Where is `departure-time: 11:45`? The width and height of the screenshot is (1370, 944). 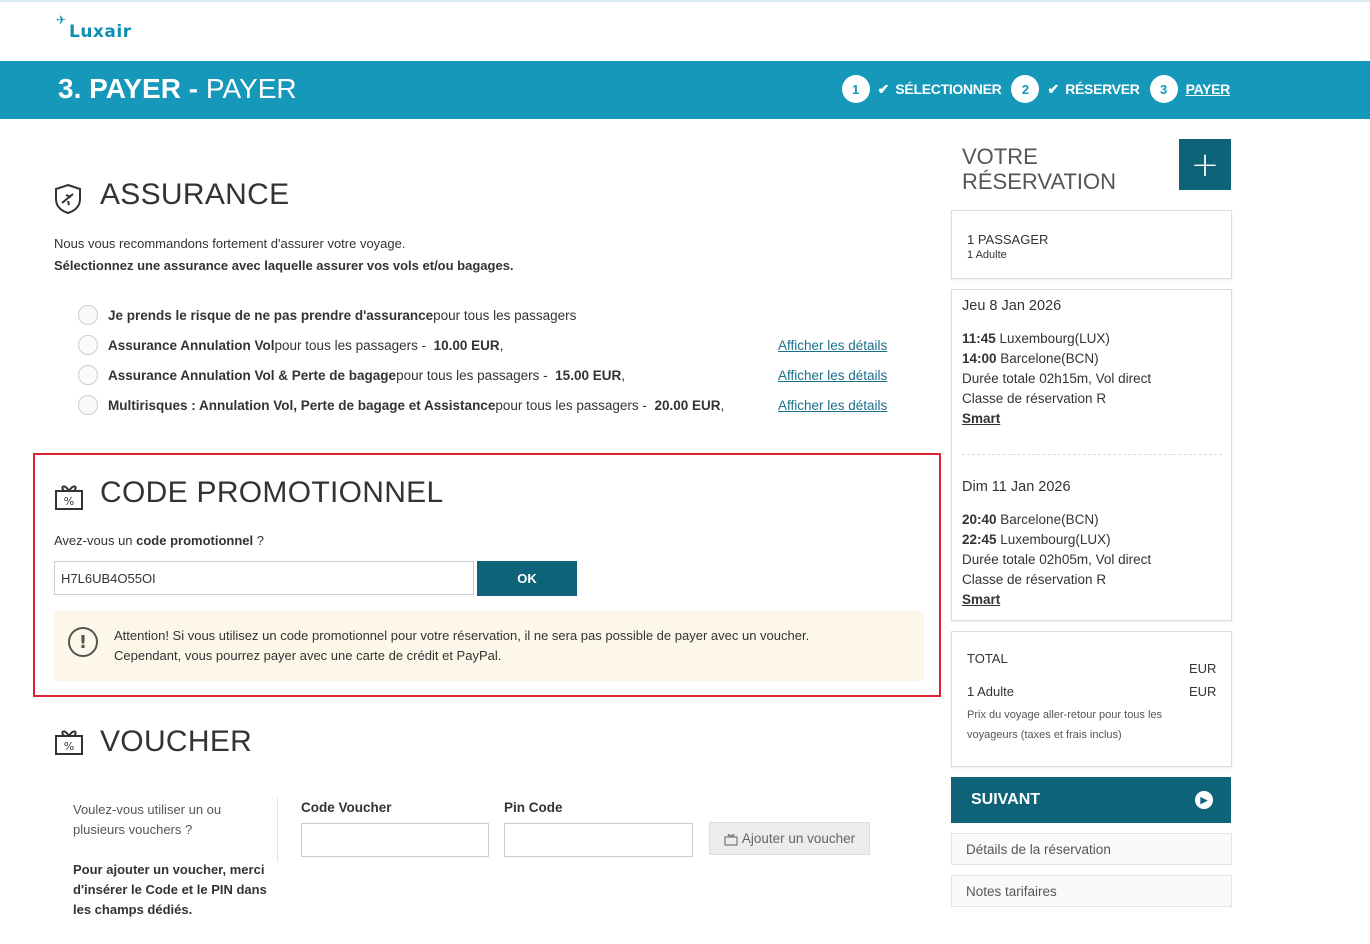 departure-time: 11:45 is located at coordinates (979, 338).